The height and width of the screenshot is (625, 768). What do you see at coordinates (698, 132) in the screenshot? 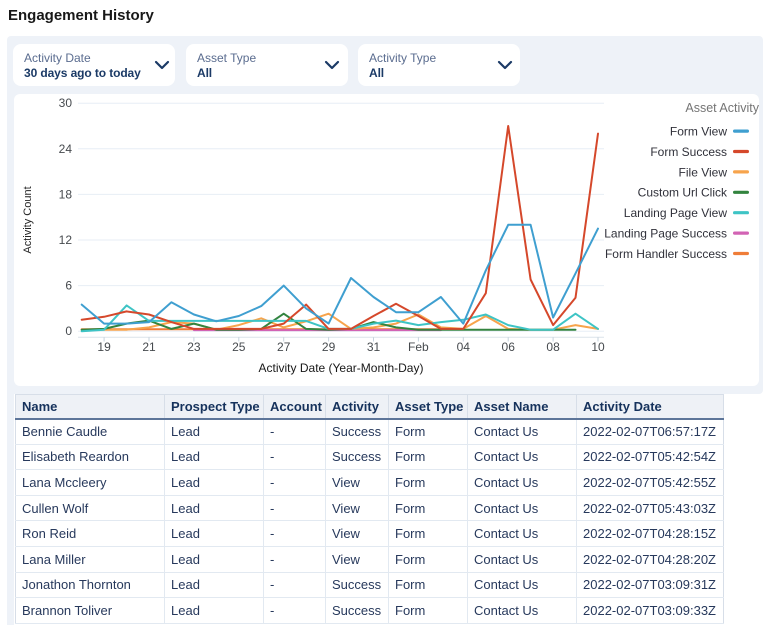
I see `svg-text: Form View` at bounding box center [698, 132].